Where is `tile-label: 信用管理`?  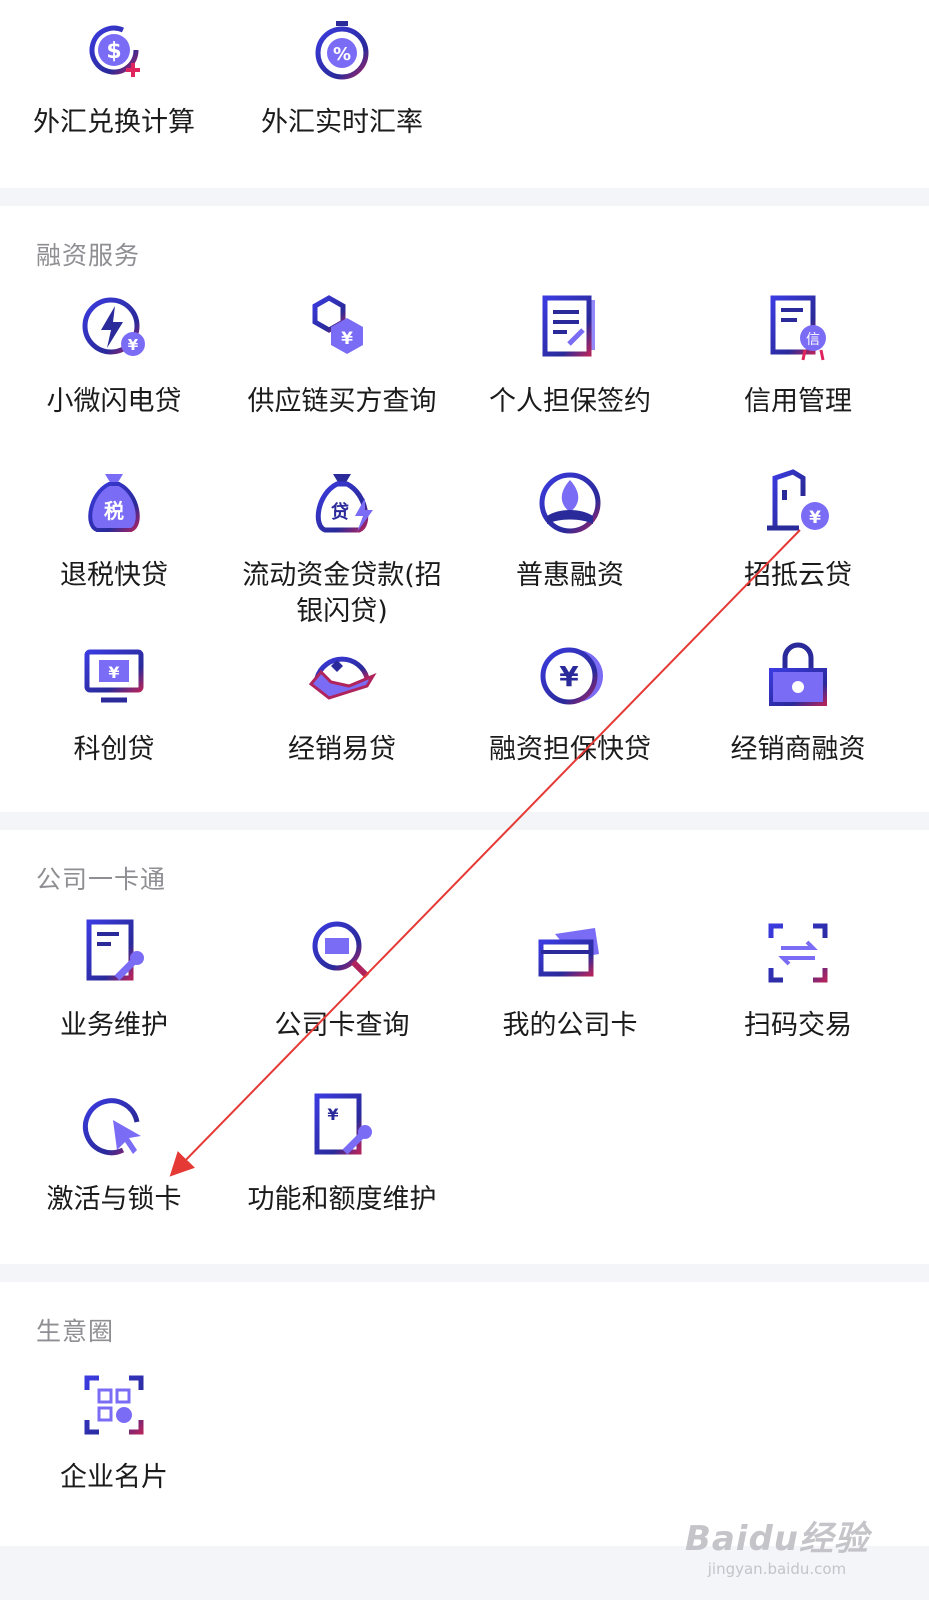
tile-label: 信用管理 is located at coordinates (798, 401).